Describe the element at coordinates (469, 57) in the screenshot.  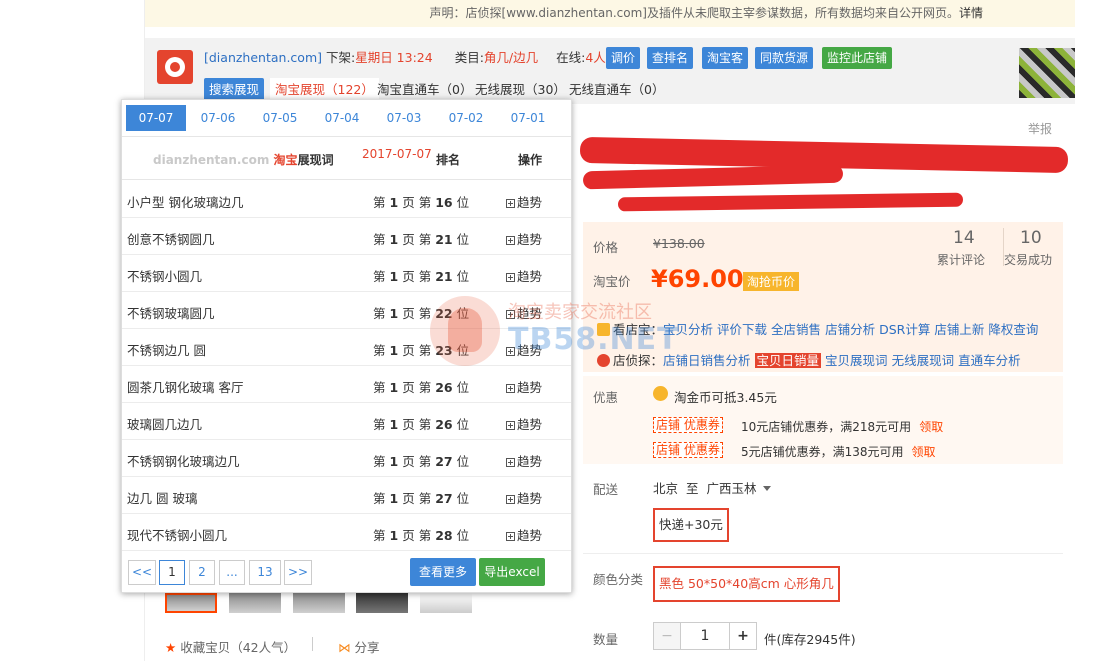
I see `category-label: 类目:` at that location.